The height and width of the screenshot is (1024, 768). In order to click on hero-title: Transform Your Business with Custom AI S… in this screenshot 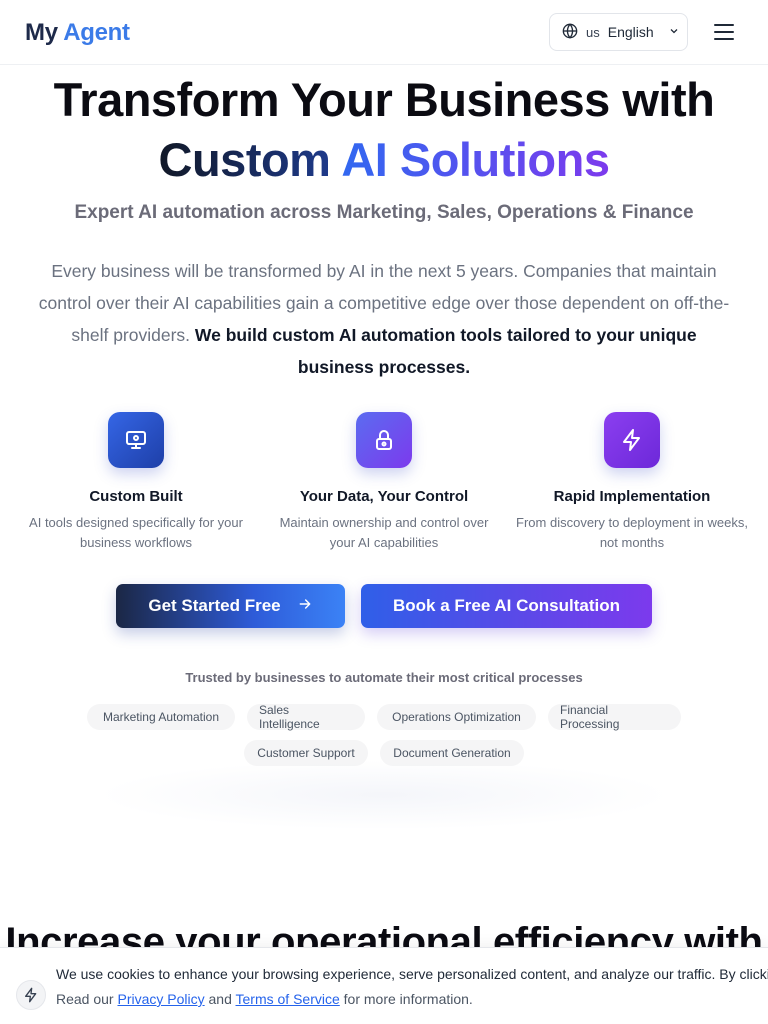, I will do `click(384, 130)`.